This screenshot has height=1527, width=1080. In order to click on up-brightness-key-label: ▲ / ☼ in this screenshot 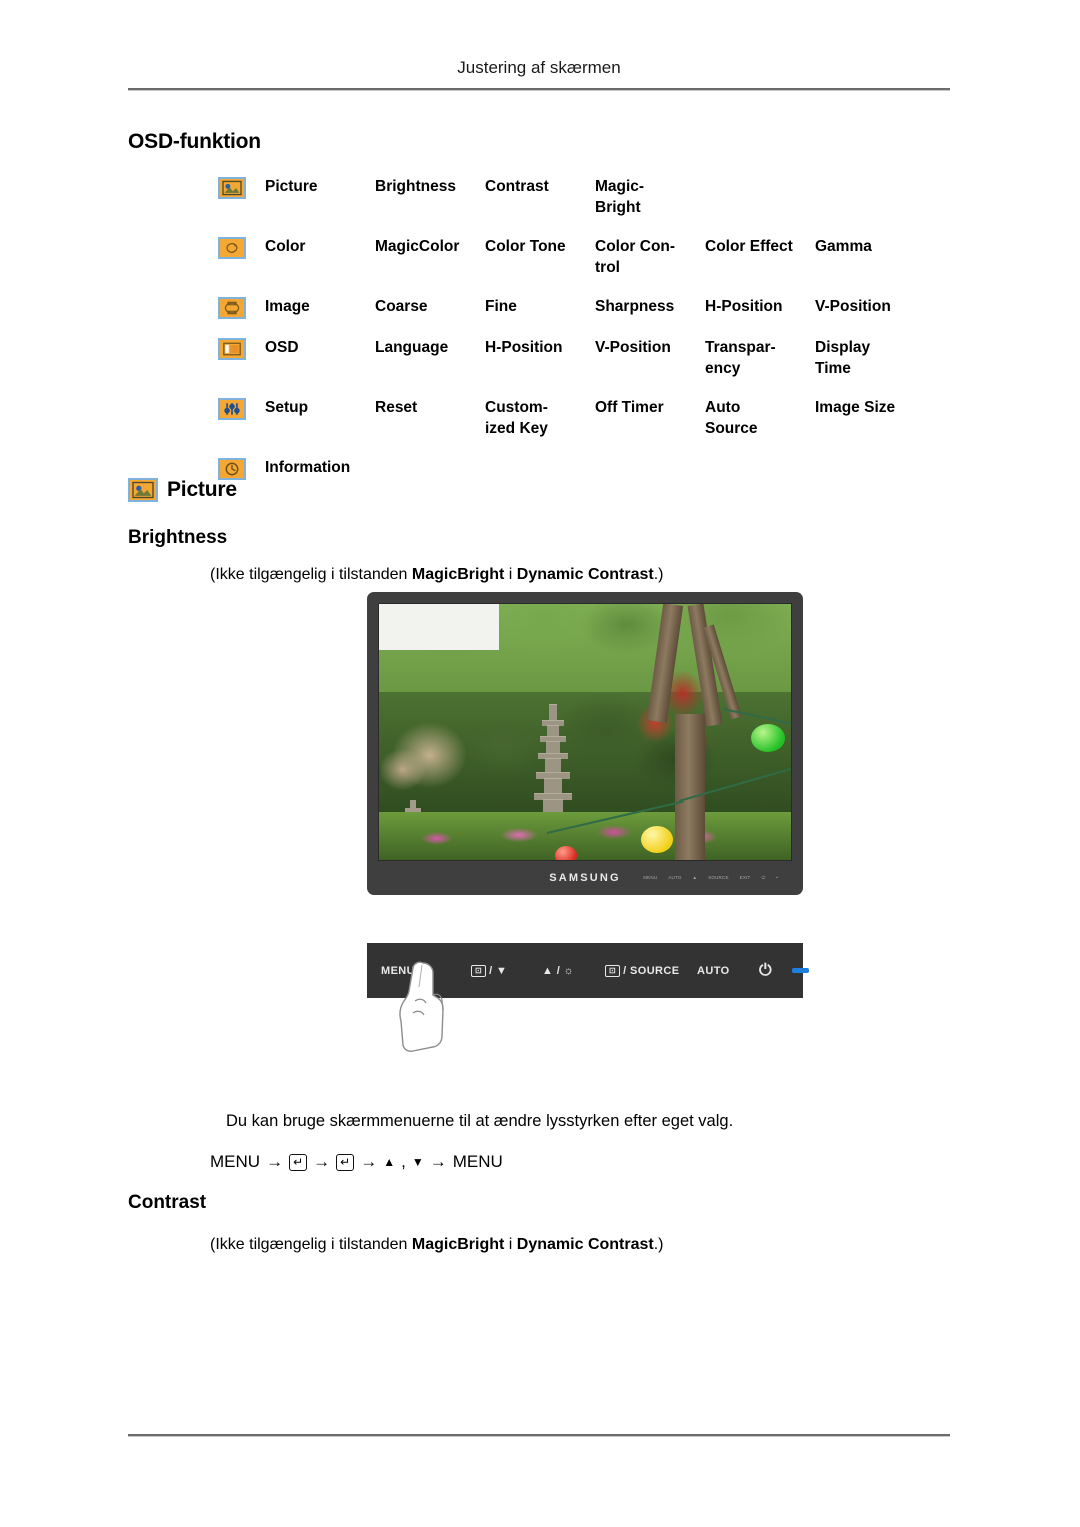, I will do `click(558, 970)`.